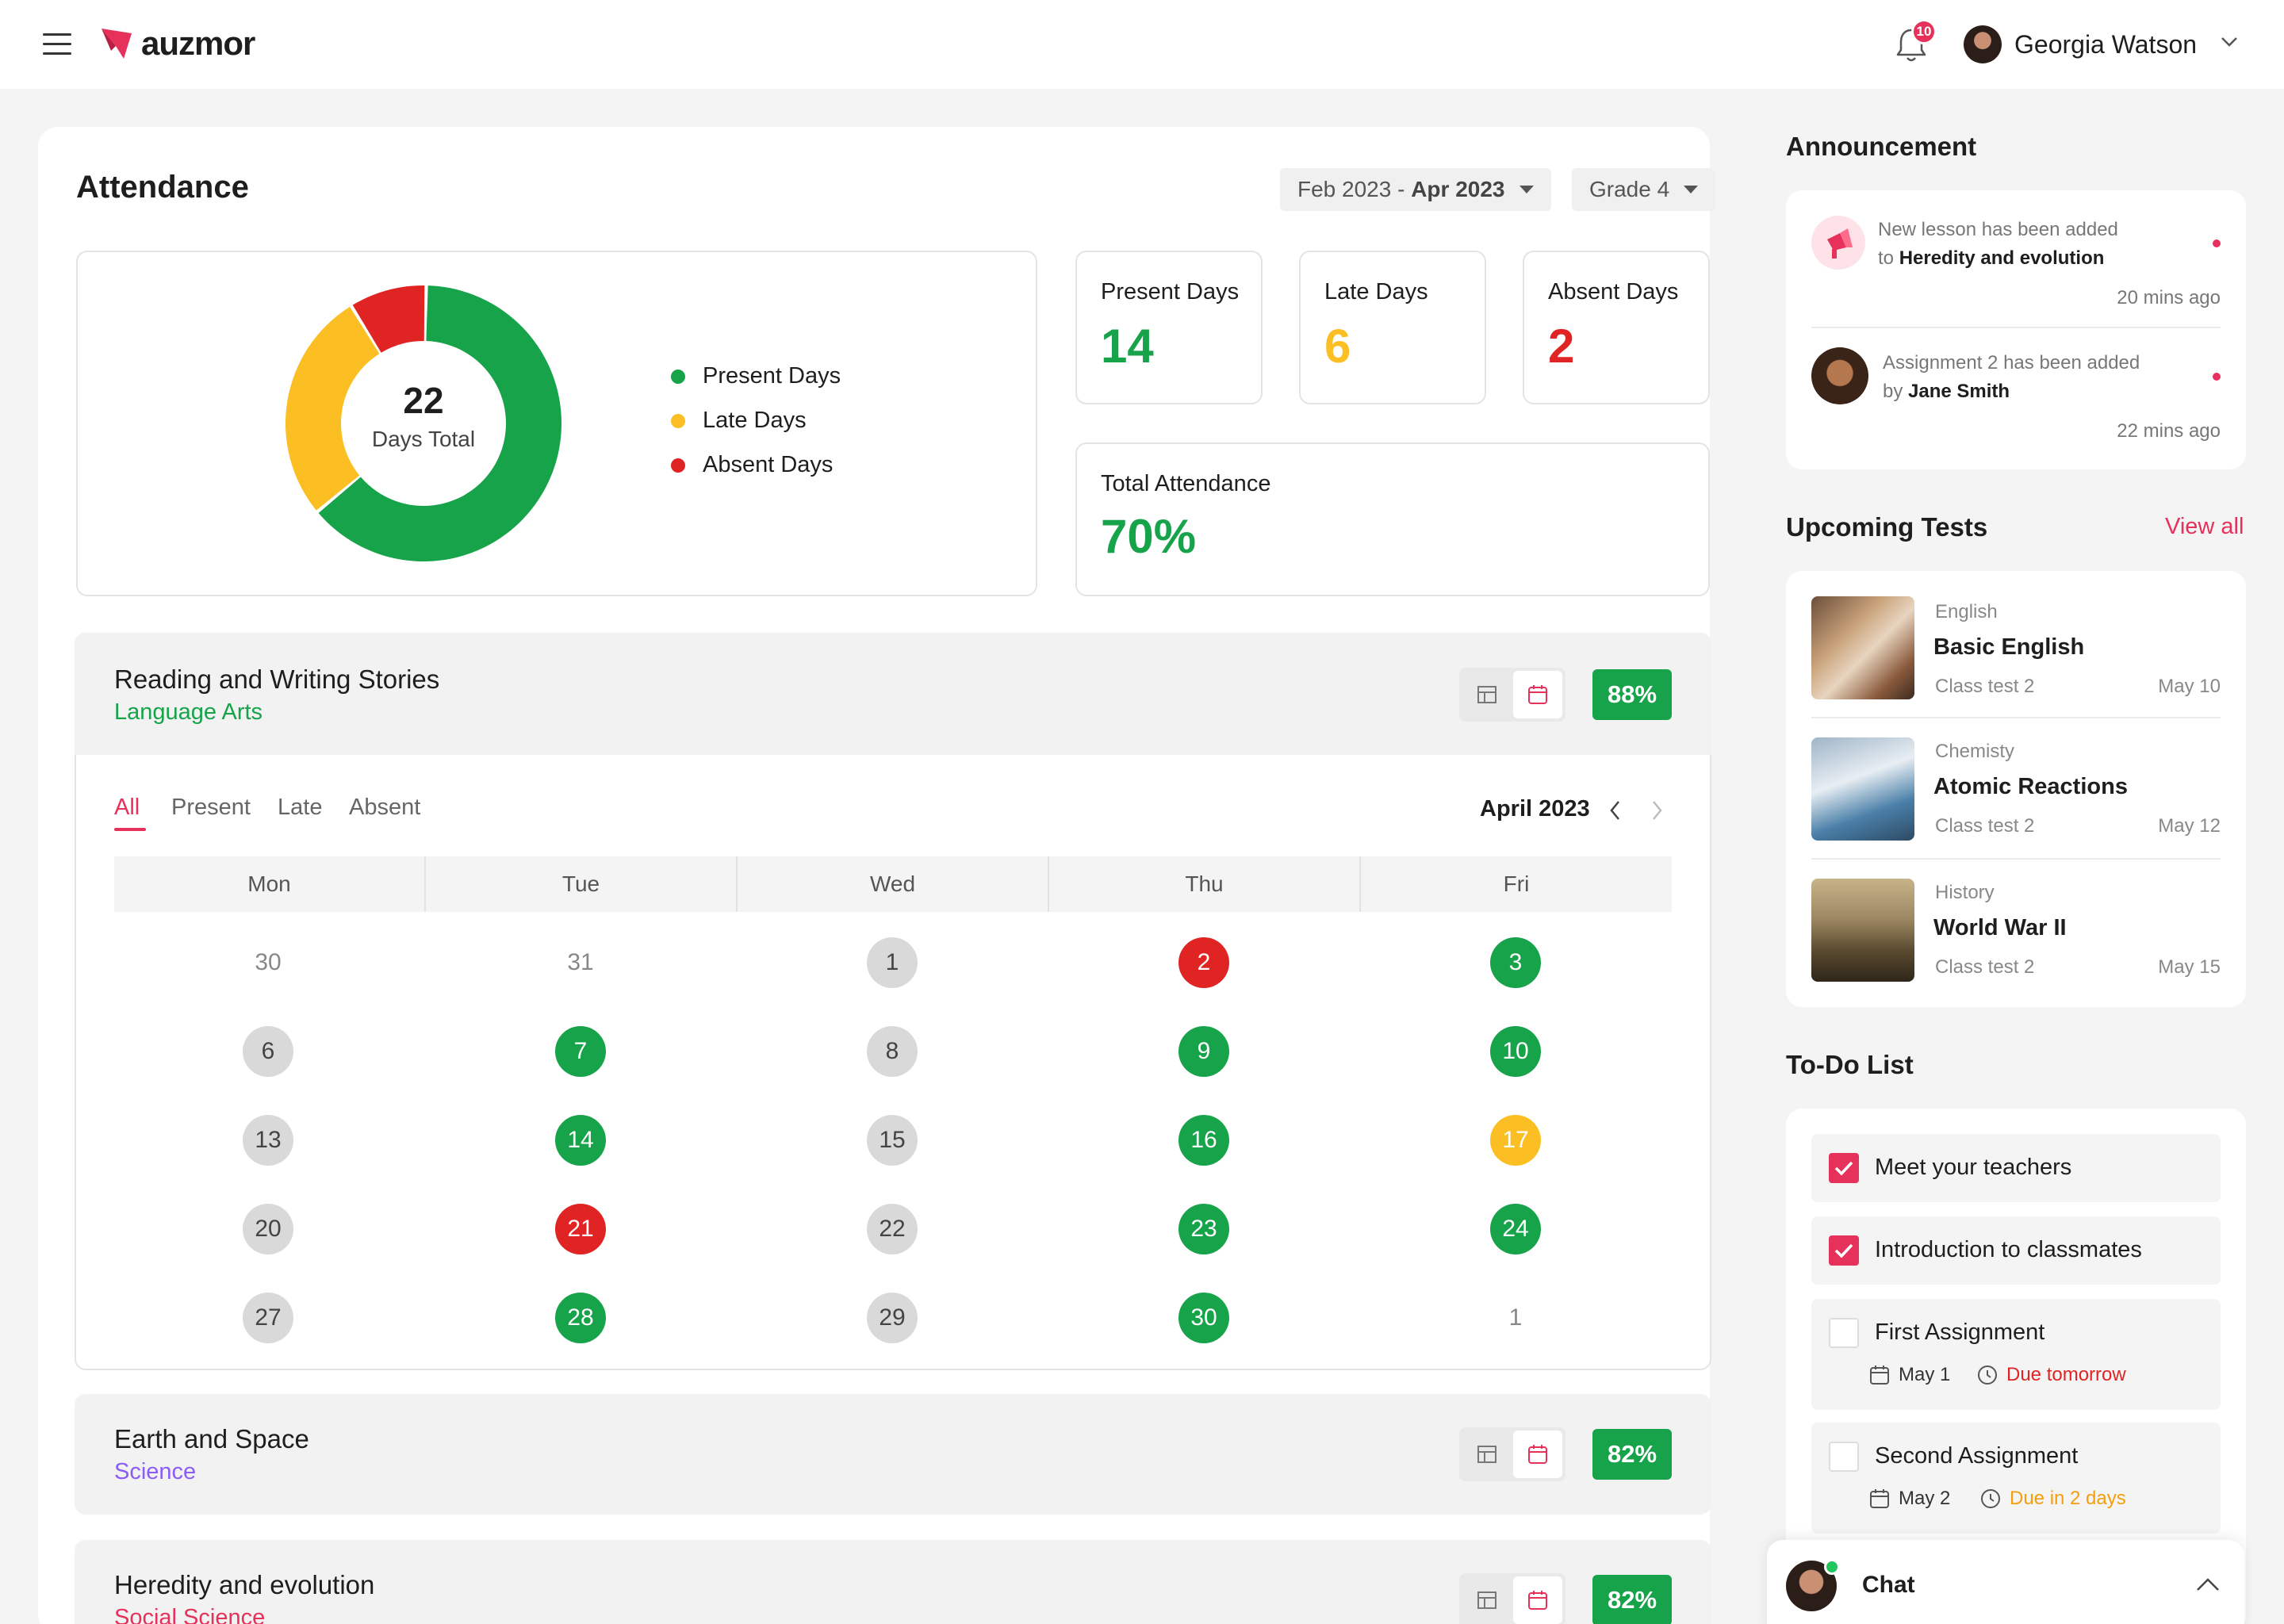 The image size is (2284, 1624). Describe the element at coordinates (1925, 1374) in the screenshot. I see `todo-date-label: May 1` at that location.